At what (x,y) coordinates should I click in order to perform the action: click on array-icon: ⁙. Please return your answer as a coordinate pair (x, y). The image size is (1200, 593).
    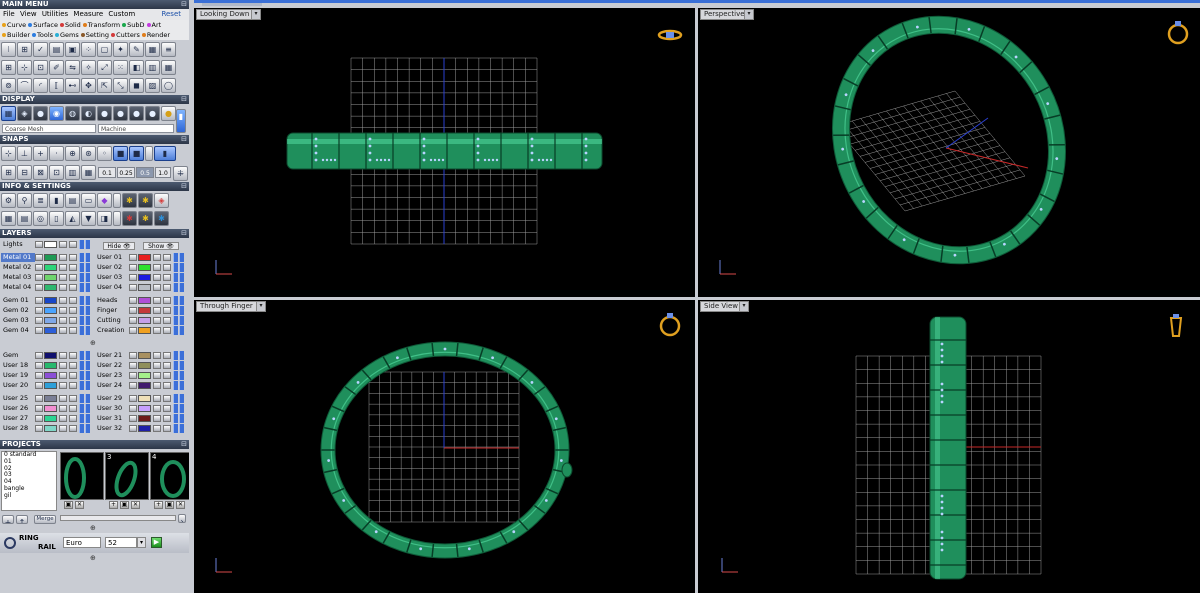
    Looking at the image, I should click on (120, 67).